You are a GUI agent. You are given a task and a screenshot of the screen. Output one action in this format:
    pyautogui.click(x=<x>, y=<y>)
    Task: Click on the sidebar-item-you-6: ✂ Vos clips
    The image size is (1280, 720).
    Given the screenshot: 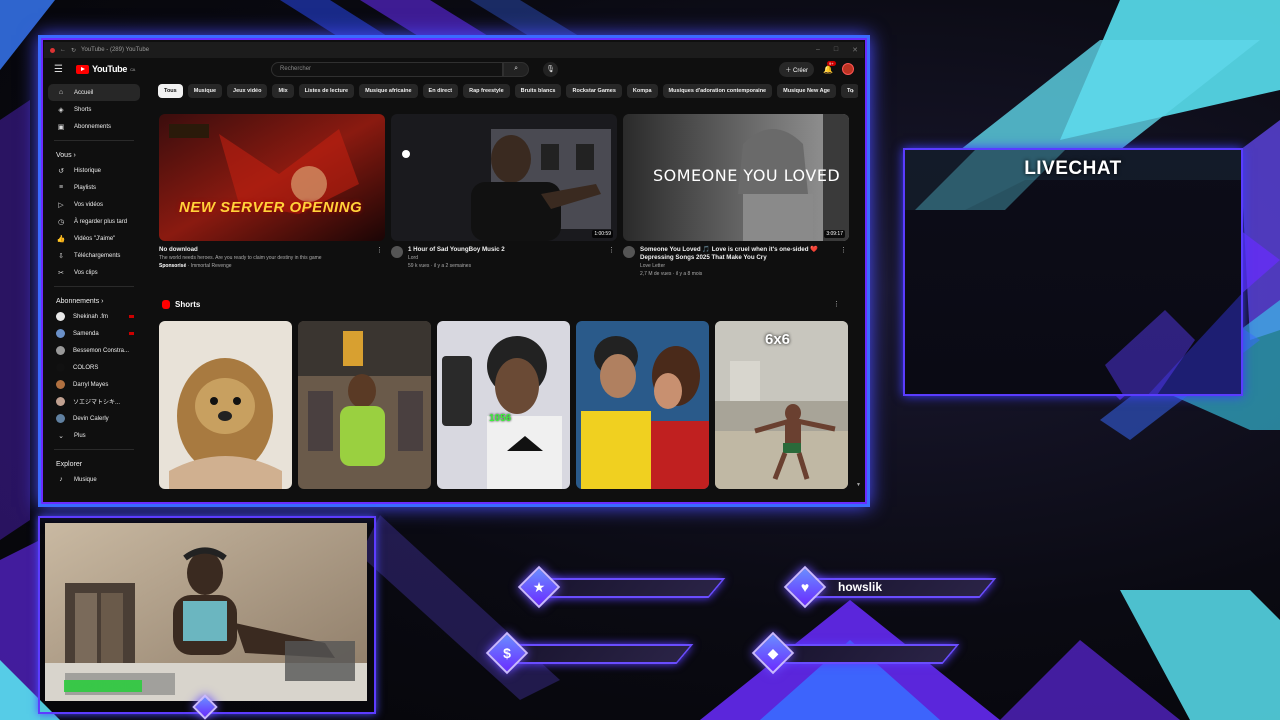 What is the action you would take?
    pyautogui.click(x=94, y=272)
    